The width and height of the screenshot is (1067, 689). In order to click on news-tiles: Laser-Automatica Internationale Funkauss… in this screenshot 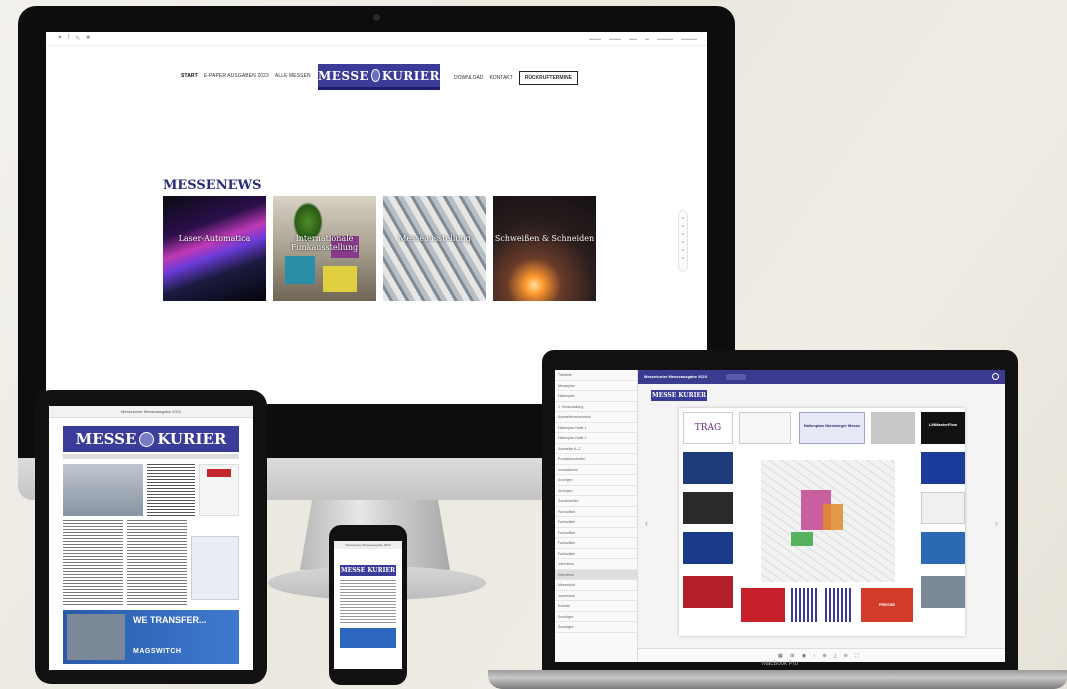, I will do `click(379, 248)`.